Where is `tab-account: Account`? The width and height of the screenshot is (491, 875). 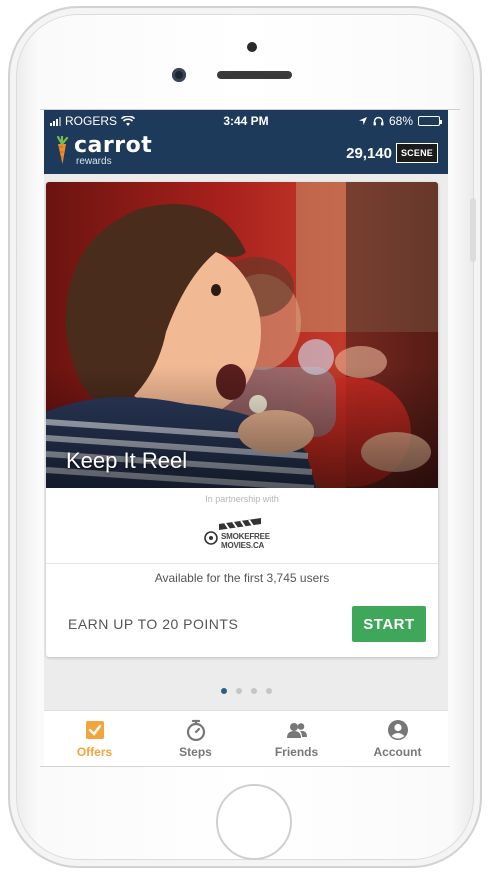
tab-account: Account is located at coordinates (397, 738).